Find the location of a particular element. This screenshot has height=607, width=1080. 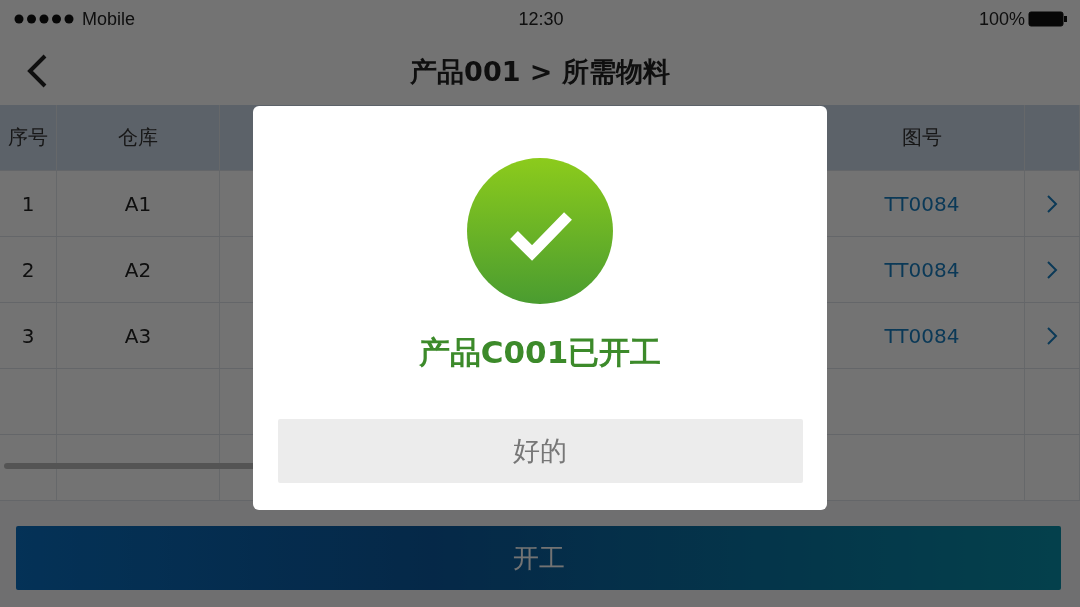

column-header: 序号 is located at coordinates (28, 137).